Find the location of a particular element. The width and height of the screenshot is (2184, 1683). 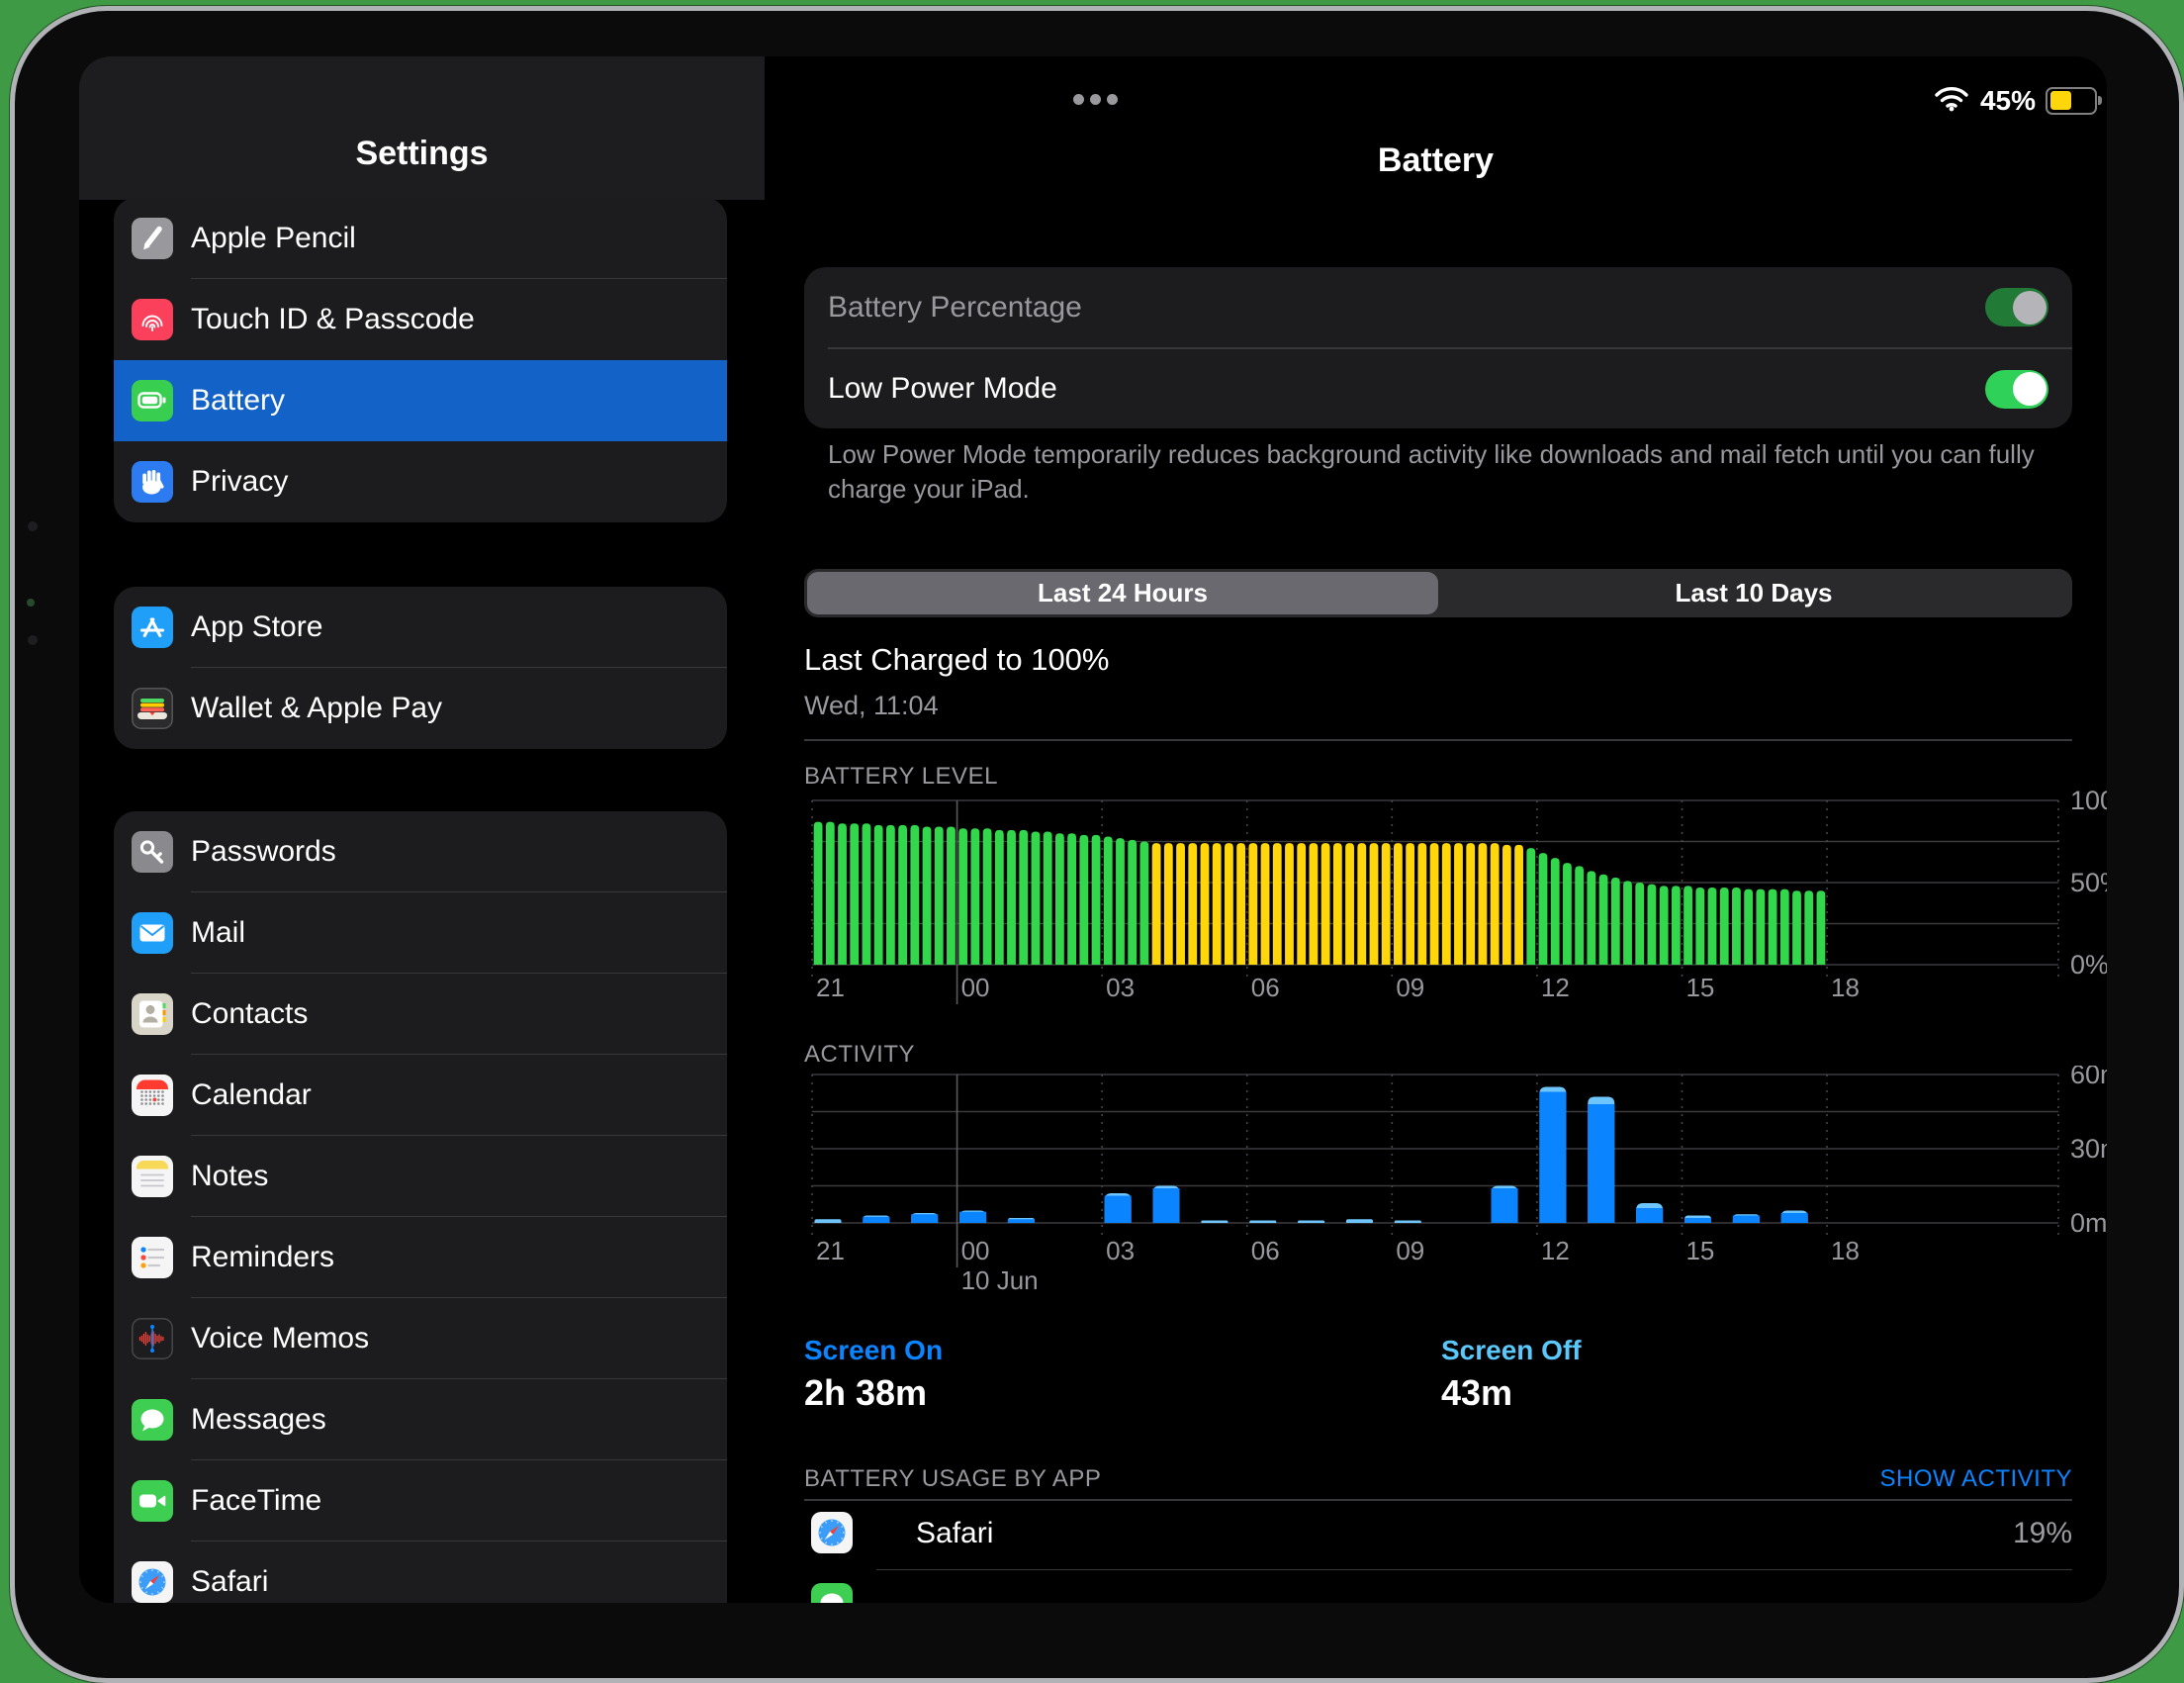

battery-level-chart: 21 00 03 06 09 12 15 18 100% 50% 0% is located at coordinates (1459, 895).